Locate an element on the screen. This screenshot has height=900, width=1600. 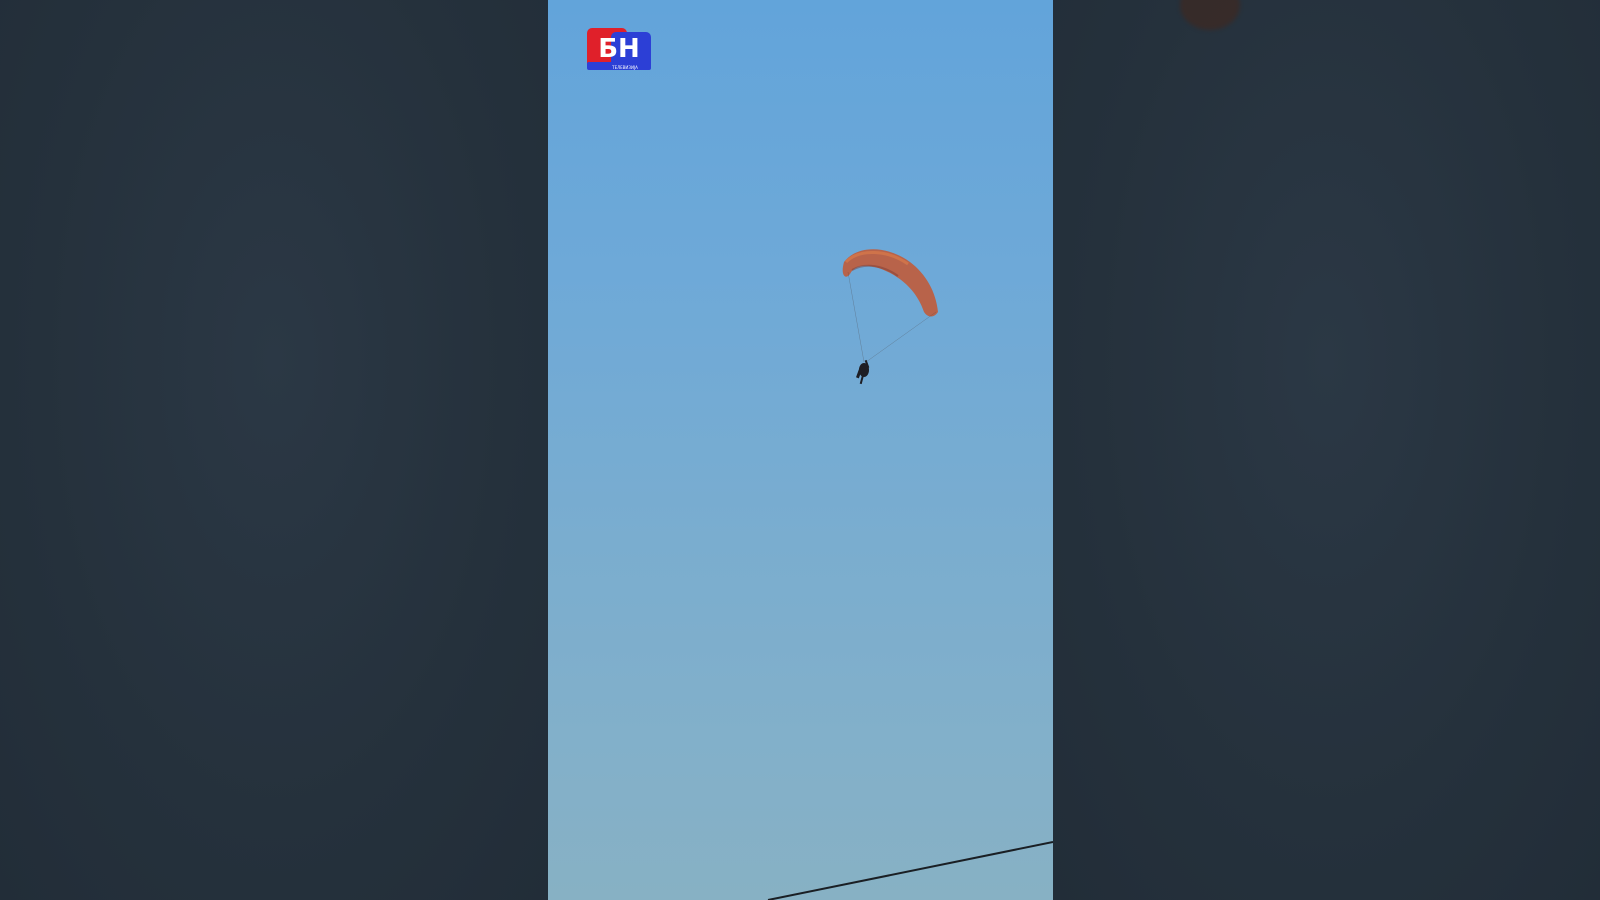
paraglider-pilot is located at coordinates (863, 372).